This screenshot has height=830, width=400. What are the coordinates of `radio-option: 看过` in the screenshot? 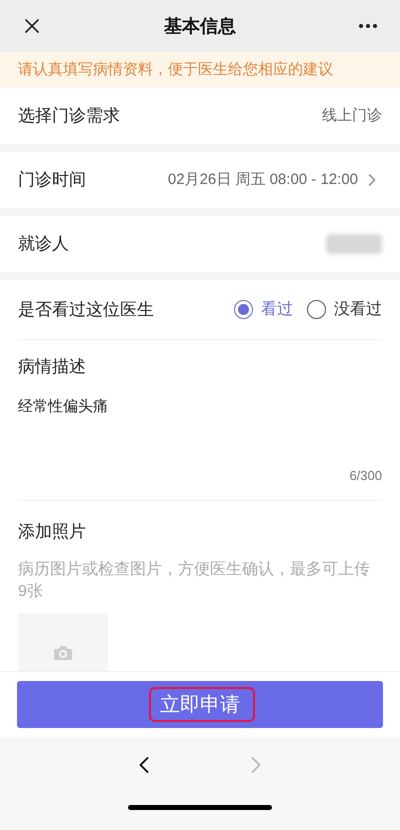 It's located at (263, 310).